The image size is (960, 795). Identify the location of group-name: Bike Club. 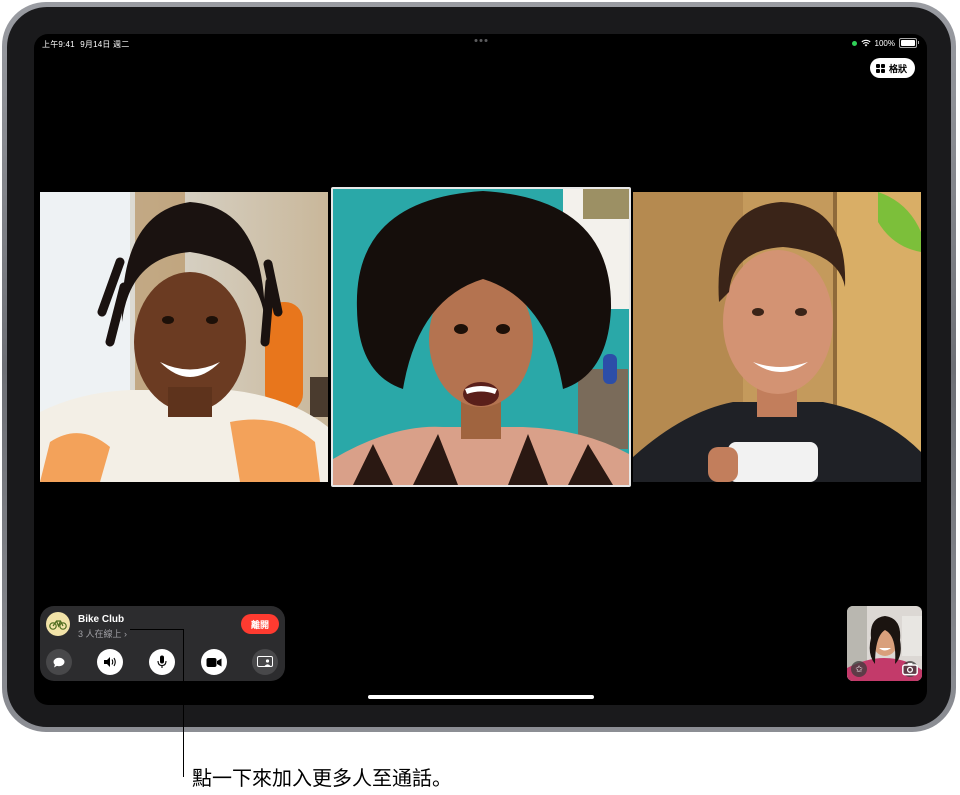
(101, 619).